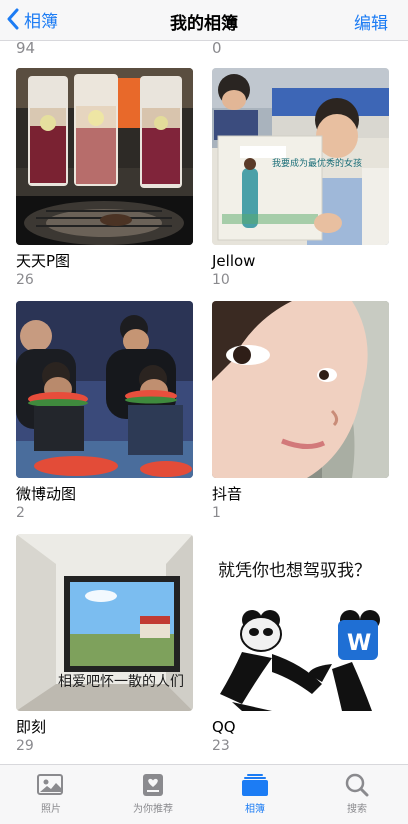 The width and height of the screenshot is (408, 824). What do you see at coordinates (13, 19) in the screenshot?
I see `chevron-left-icon` at bounding box center [13, 19].